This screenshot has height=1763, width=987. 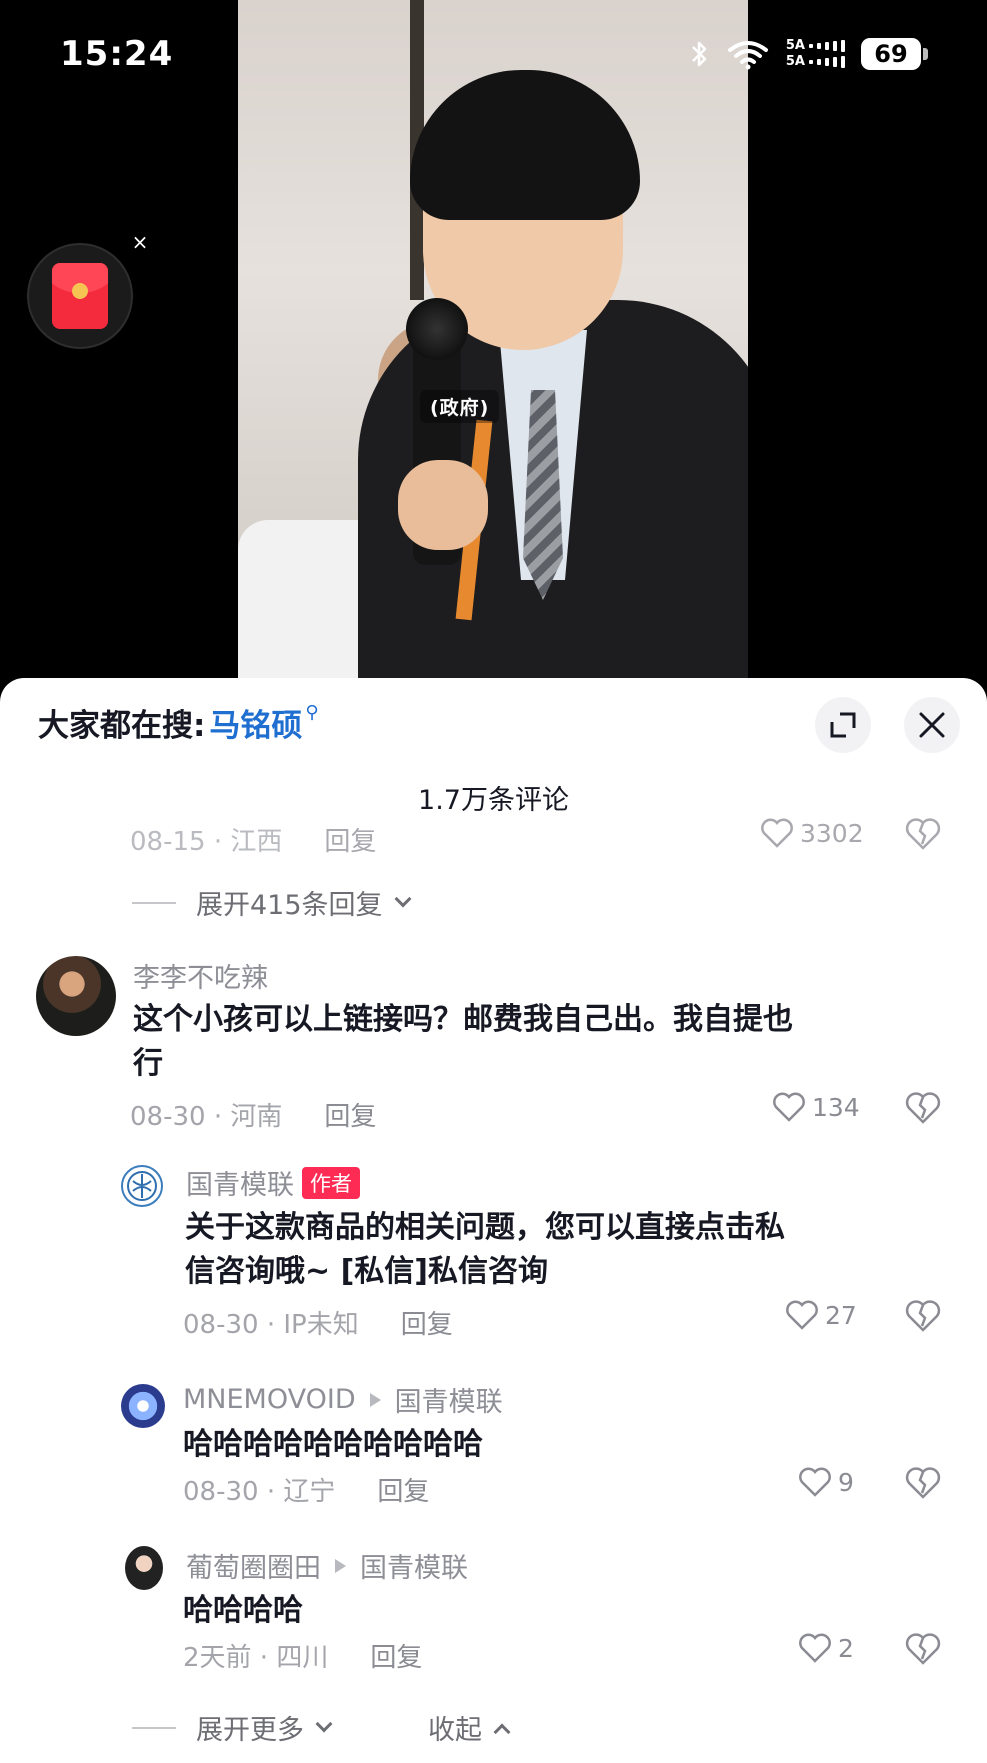 I want to click on like-button: 9, so click(x=826, y=1482).